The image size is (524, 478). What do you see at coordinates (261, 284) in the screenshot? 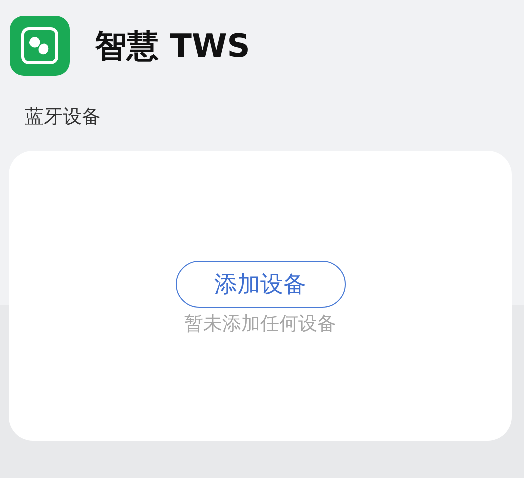
I see `add-device-button: 添加设备` at bounding box center [261, 284].